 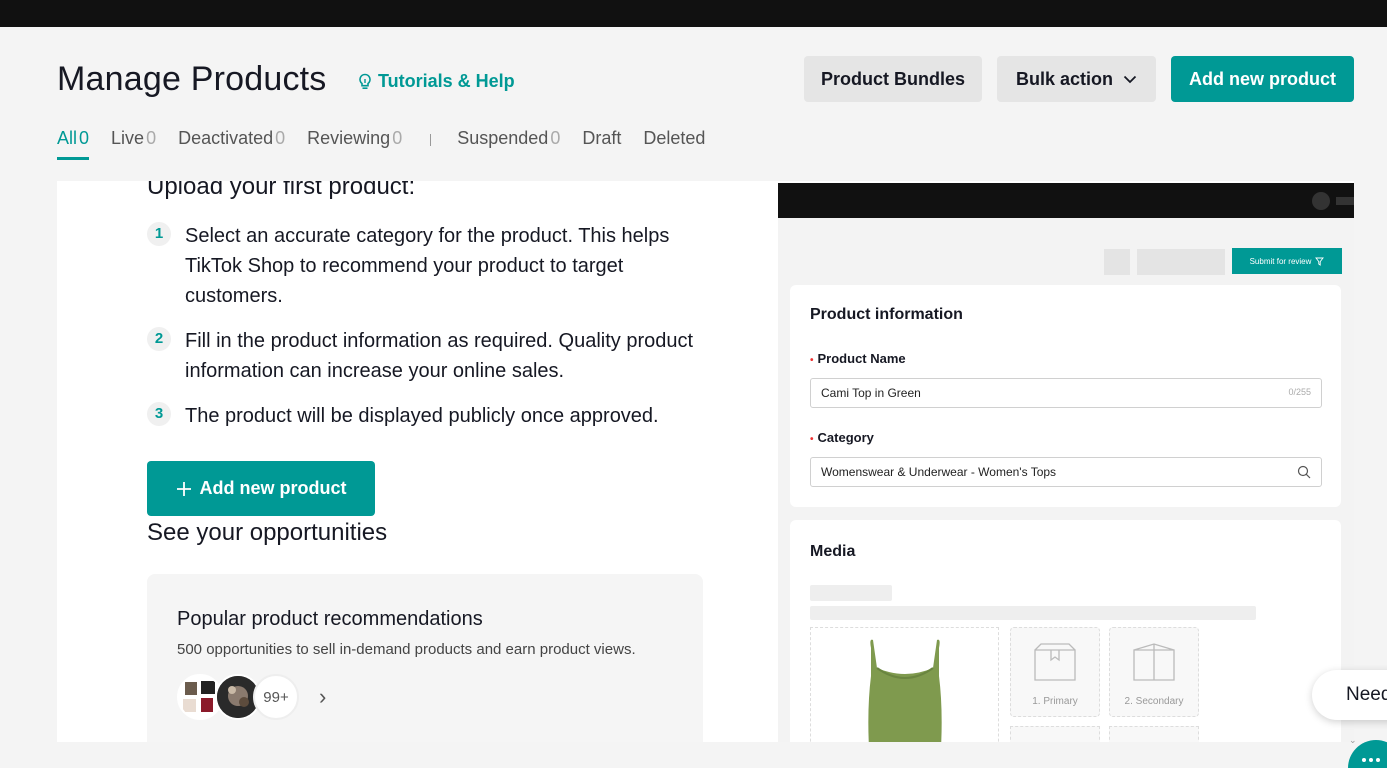 I want to click on tab-reviewing: Reviewing 0, so click(x=354, y=144).